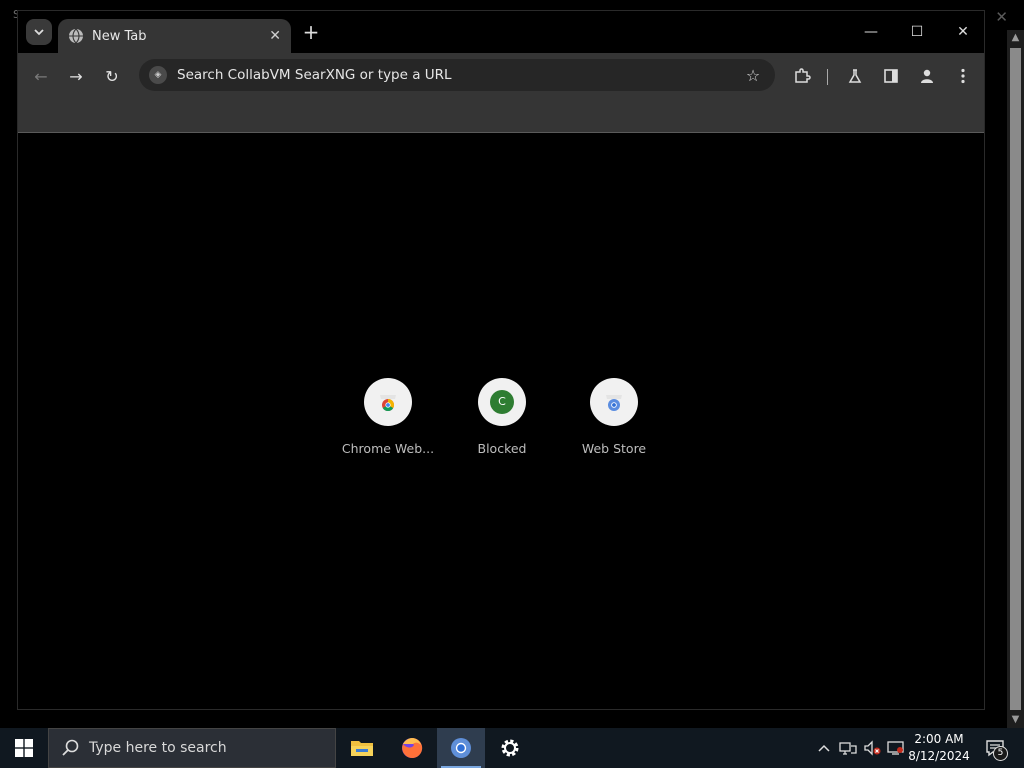 Image resolution: width=1024 pixels, height=768 pixels. I want to click on forward-button: →, so click(76, 76).